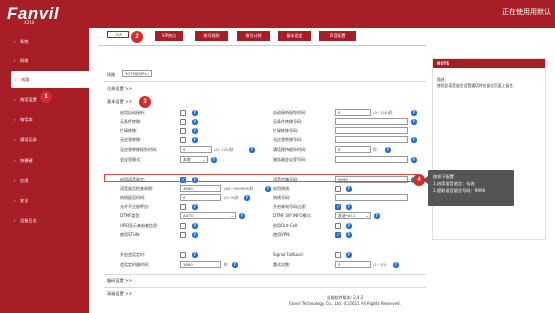 This screenshot has width=555, height=313. What do you see at coordinates (145, 102) in the screenshot?
I see `step-marker-3: 3` at bounding box center [145, 102].